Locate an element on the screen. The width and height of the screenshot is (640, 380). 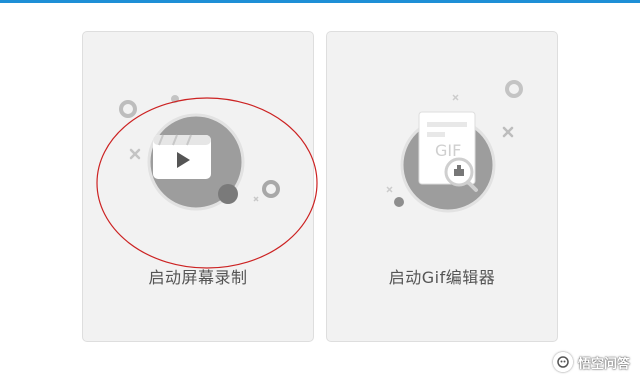
watermark-text: 悟空问答 is located at coordinates (603, 364).